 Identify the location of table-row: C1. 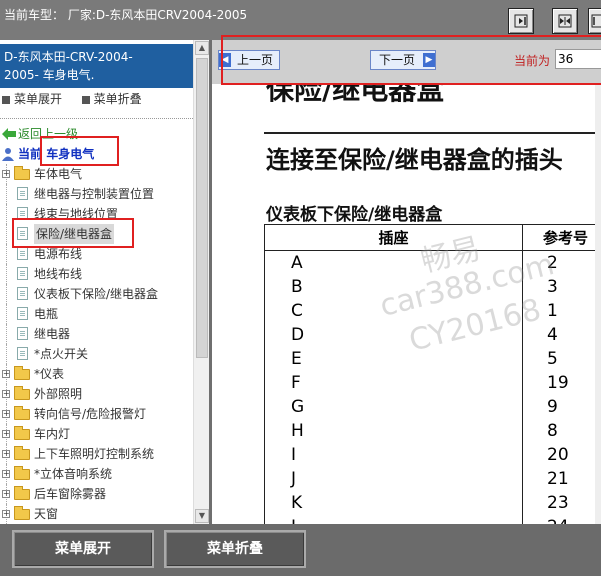
(432, 310).